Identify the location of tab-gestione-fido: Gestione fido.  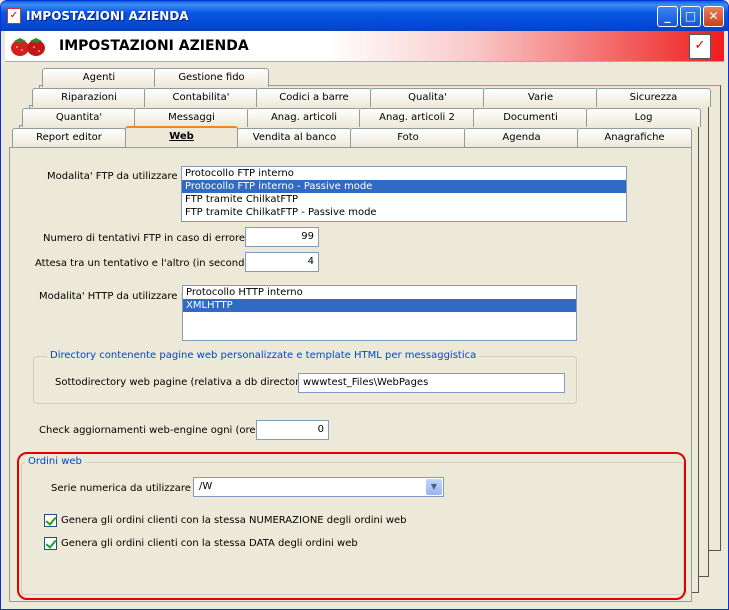
(211, 77).